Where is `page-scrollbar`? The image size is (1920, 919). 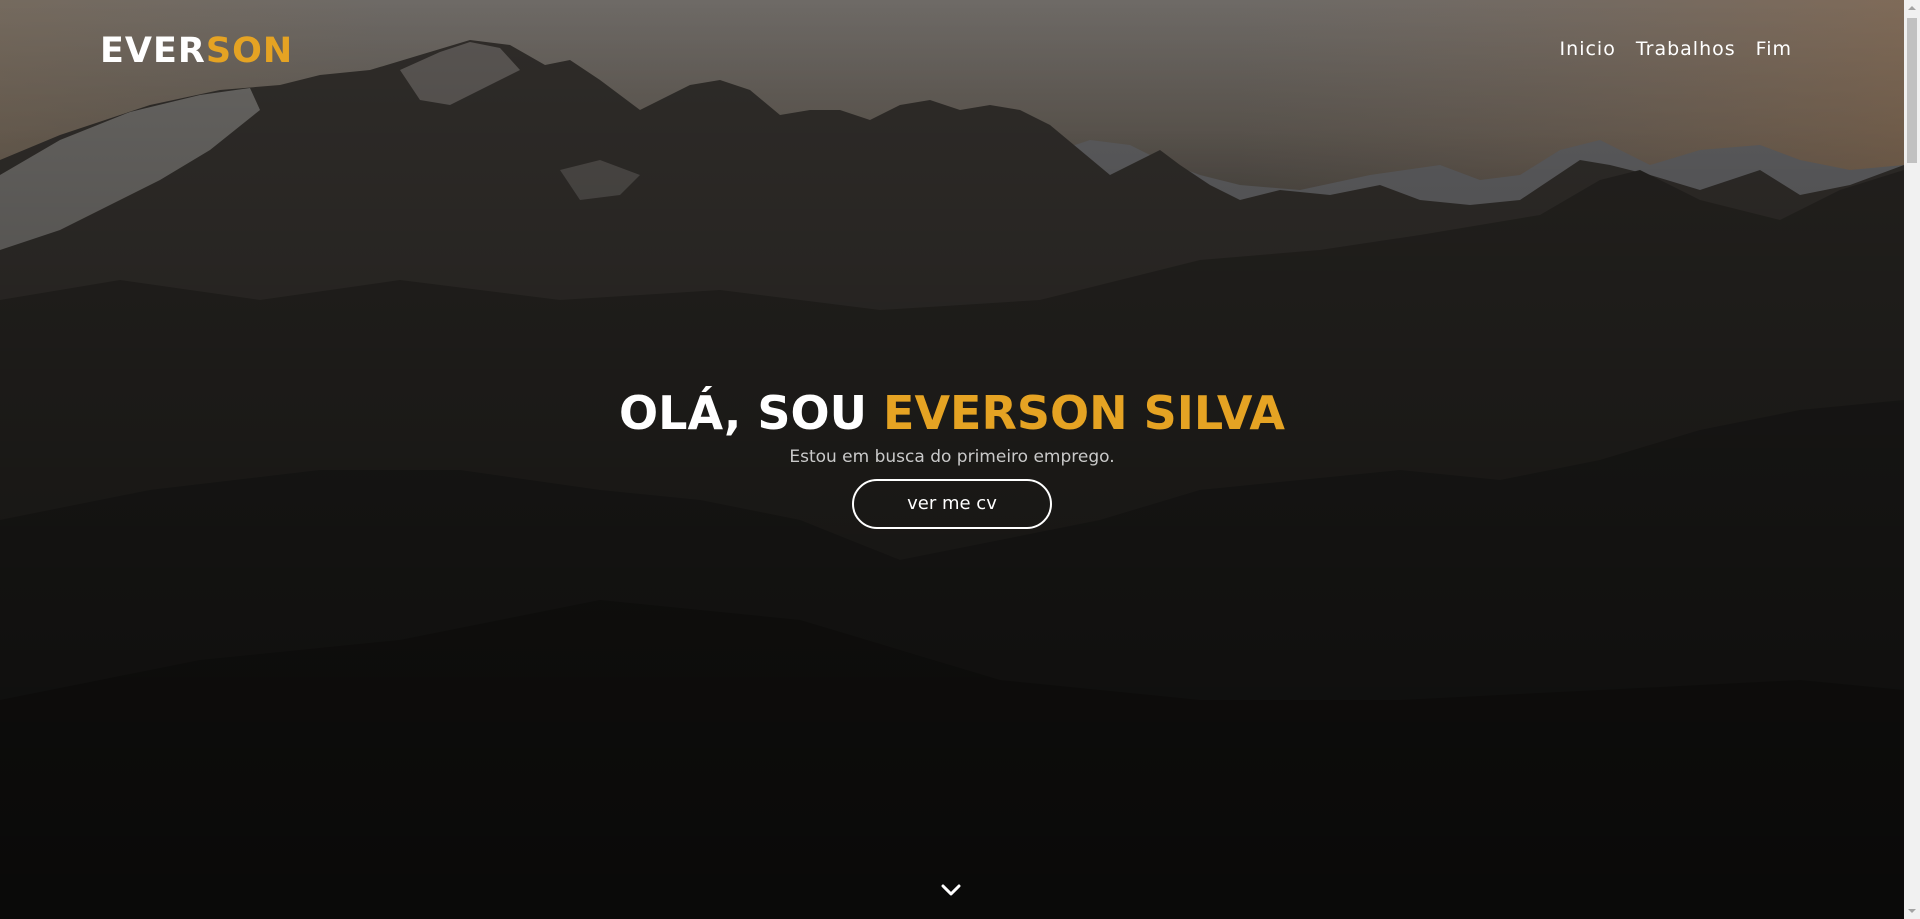
page-scrollbar is located at coordinates (1912, 459).